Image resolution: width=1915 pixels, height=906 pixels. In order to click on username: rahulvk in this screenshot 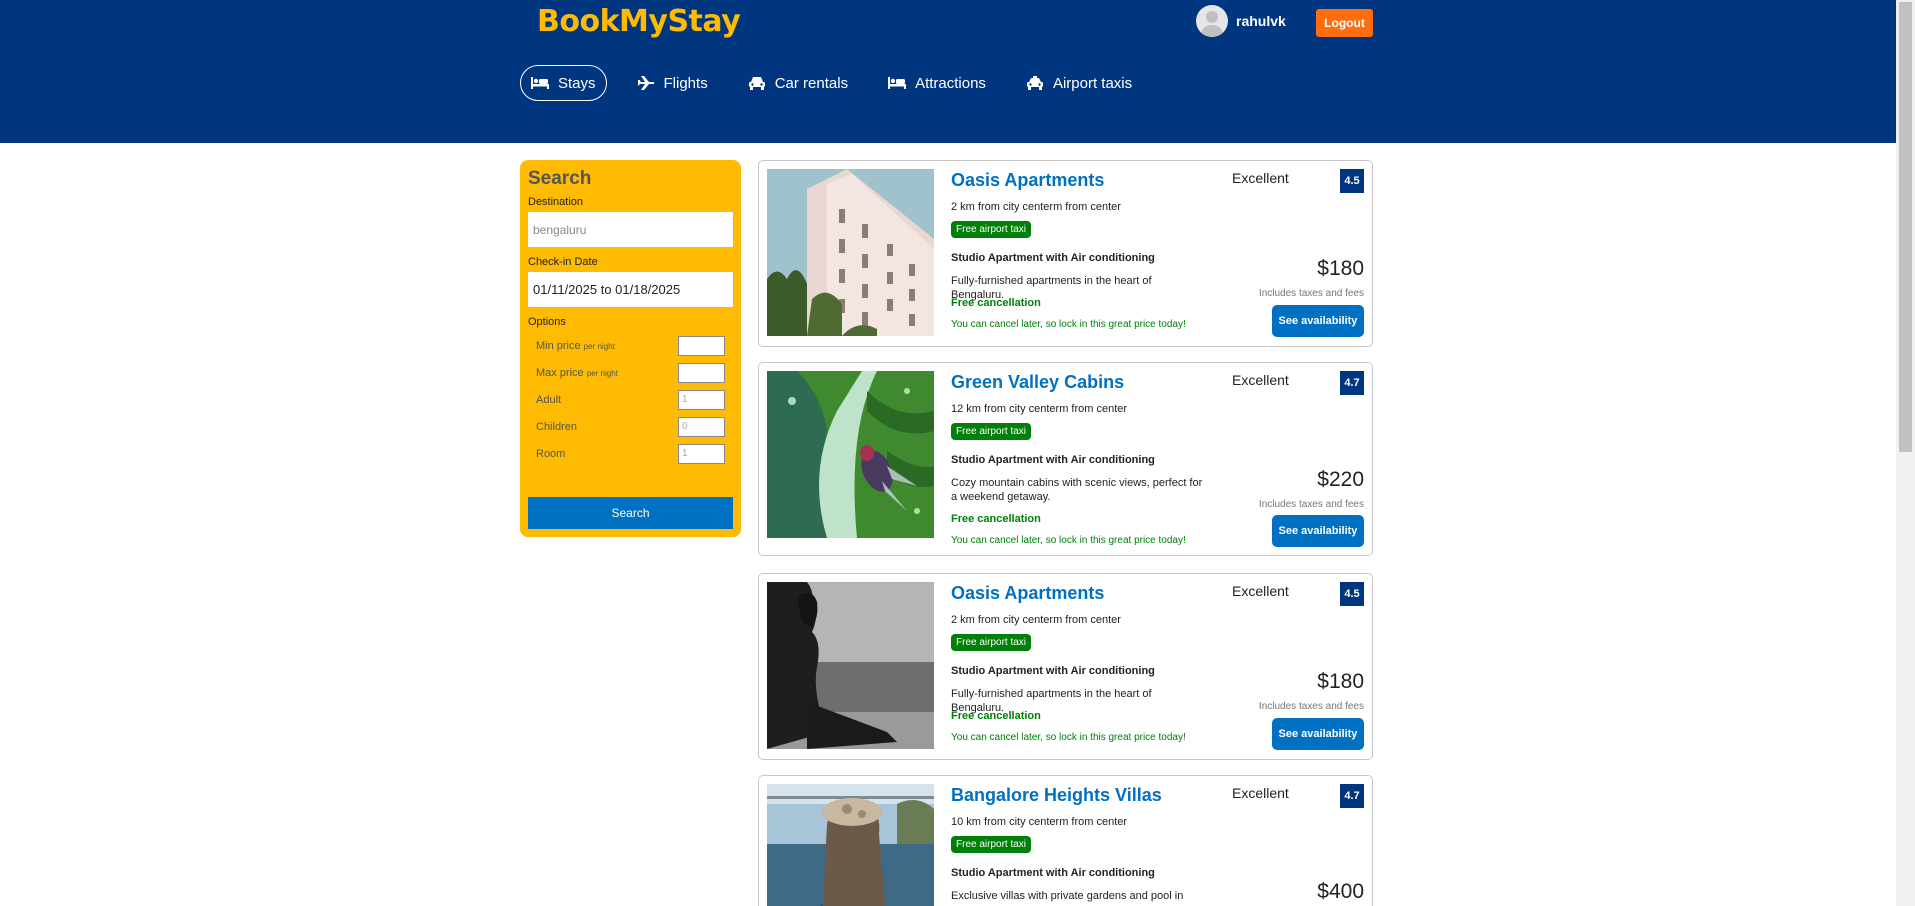, I will do `click(1261, 21)`.